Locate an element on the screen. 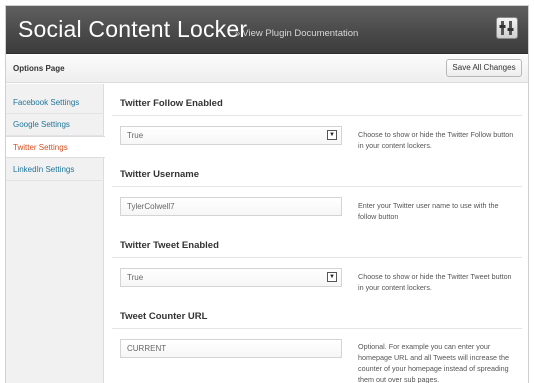  tweet-counter-url-input: CURRENT is located at coordinates (231, 348).